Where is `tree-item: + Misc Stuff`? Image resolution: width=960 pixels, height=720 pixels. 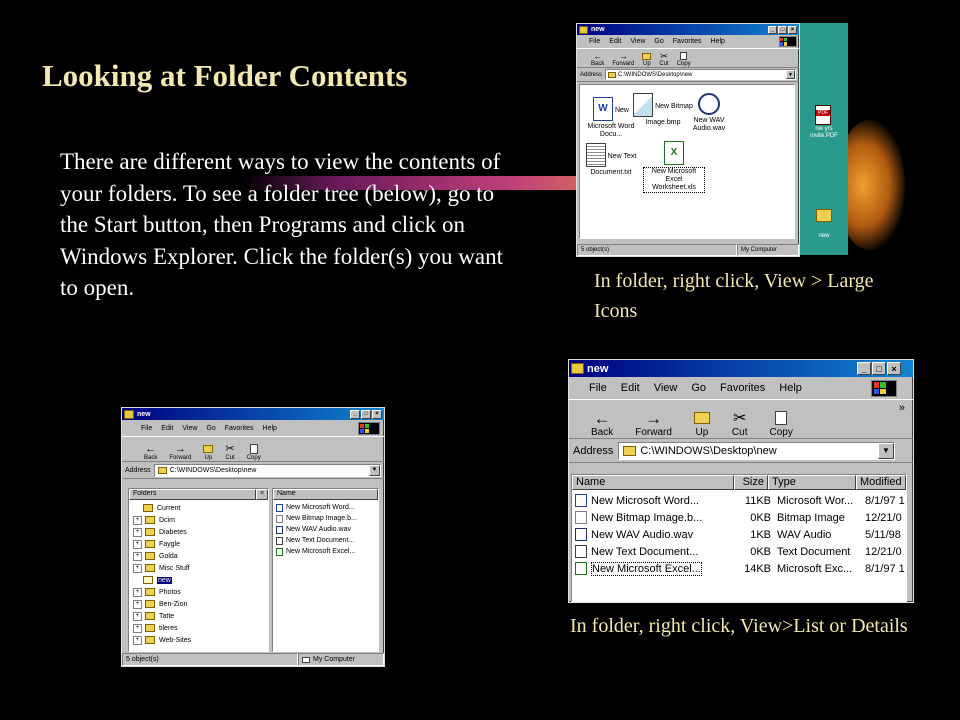 tree-item: + Misc Stuff is located at coordinates (198, 568).